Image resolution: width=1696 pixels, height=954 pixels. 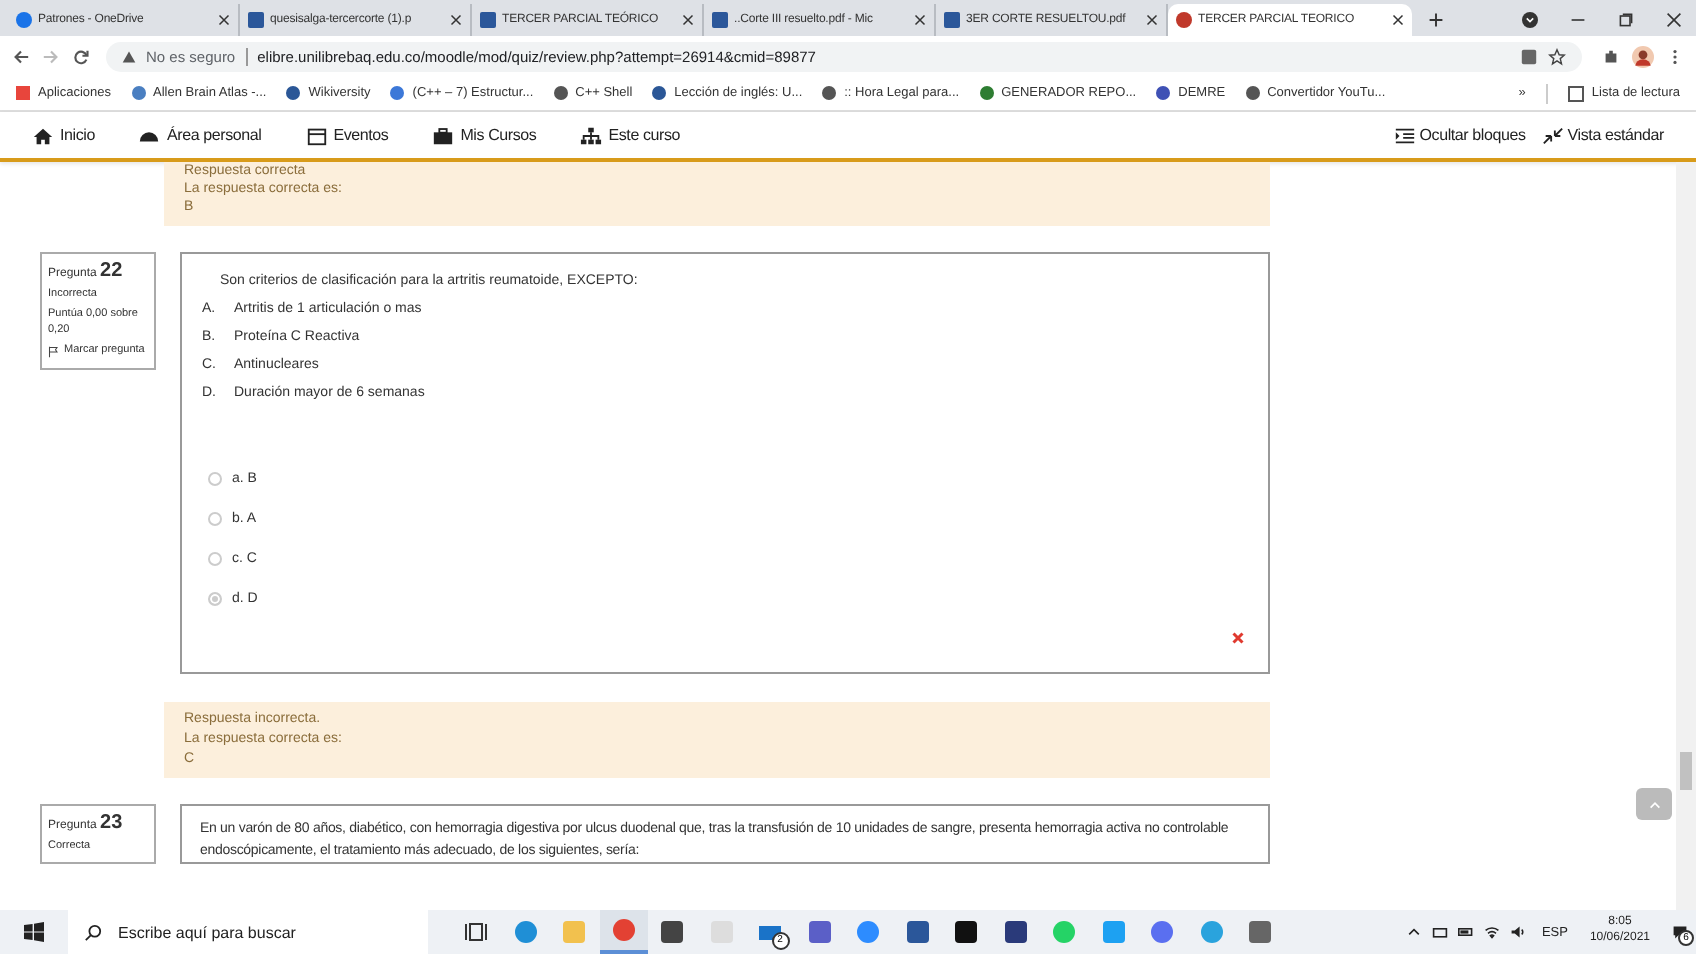 I want to click on indent-list-icon, so click(x=1404, y=135).